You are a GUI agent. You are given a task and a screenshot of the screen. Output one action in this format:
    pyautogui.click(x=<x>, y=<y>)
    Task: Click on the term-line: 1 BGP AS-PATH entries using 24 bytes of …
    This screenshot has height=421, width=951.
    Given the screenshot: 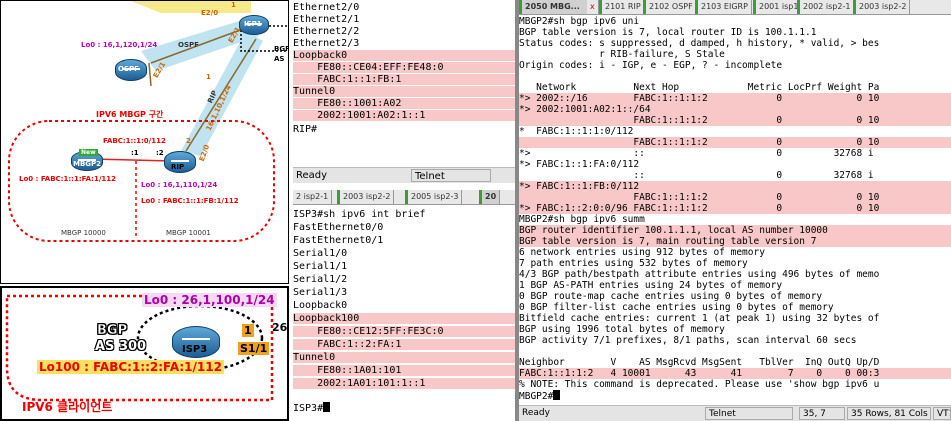 What is the action you would take?
    pyautogui.click(x=651, y=285)
    